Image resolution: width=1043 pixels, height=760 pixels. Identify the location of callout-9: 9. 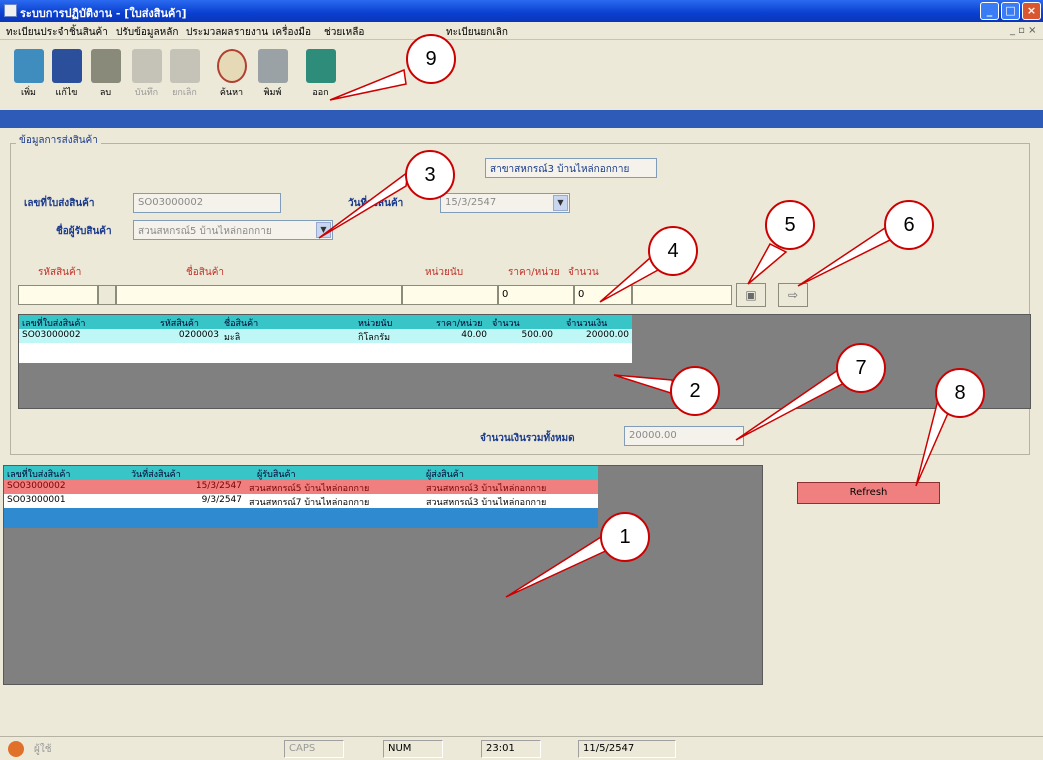
(431, 59).